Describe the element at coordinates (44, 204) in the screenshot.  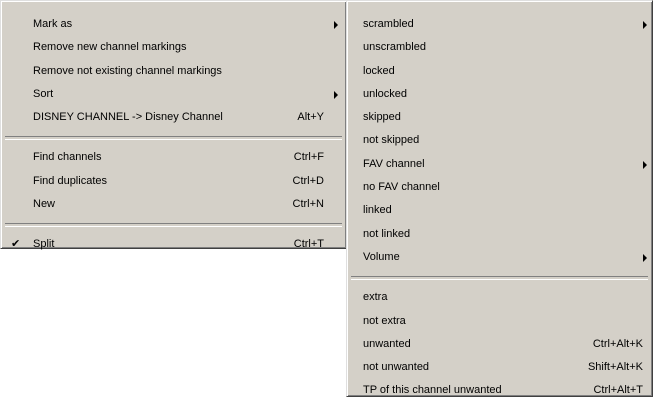
I see `menu-item-label: New` at that location.